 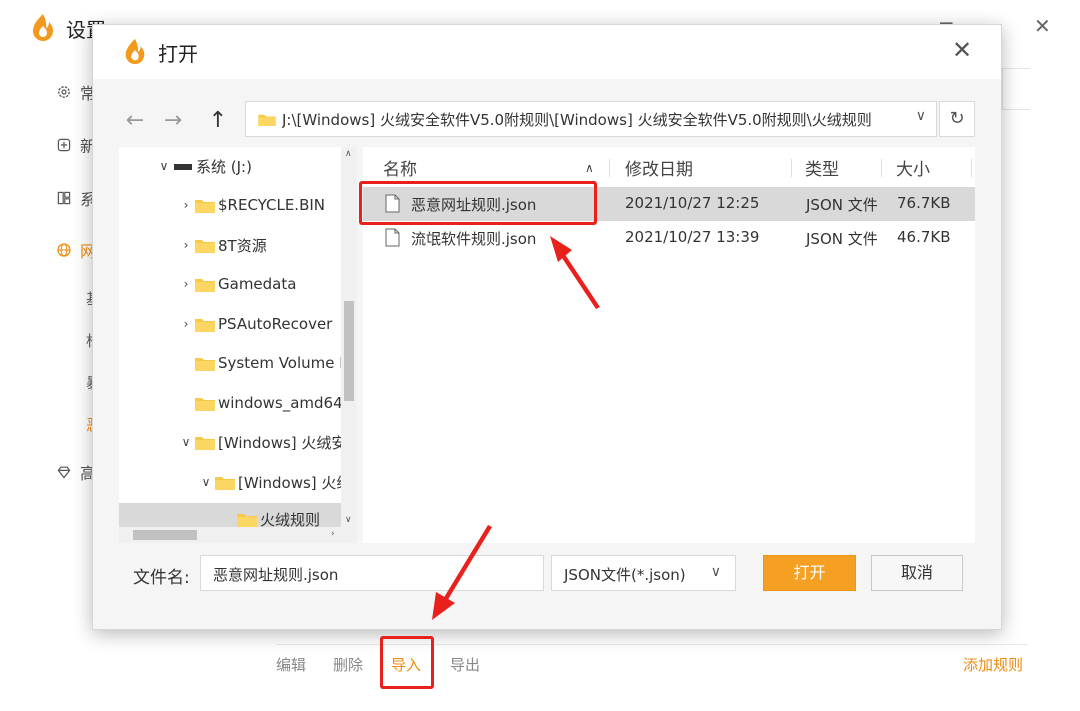 What do you see at coordinates (625, 575) in the screenshot?
I see `filetype-value: JSON文件(*.json)` at bounding box center [625, 575].